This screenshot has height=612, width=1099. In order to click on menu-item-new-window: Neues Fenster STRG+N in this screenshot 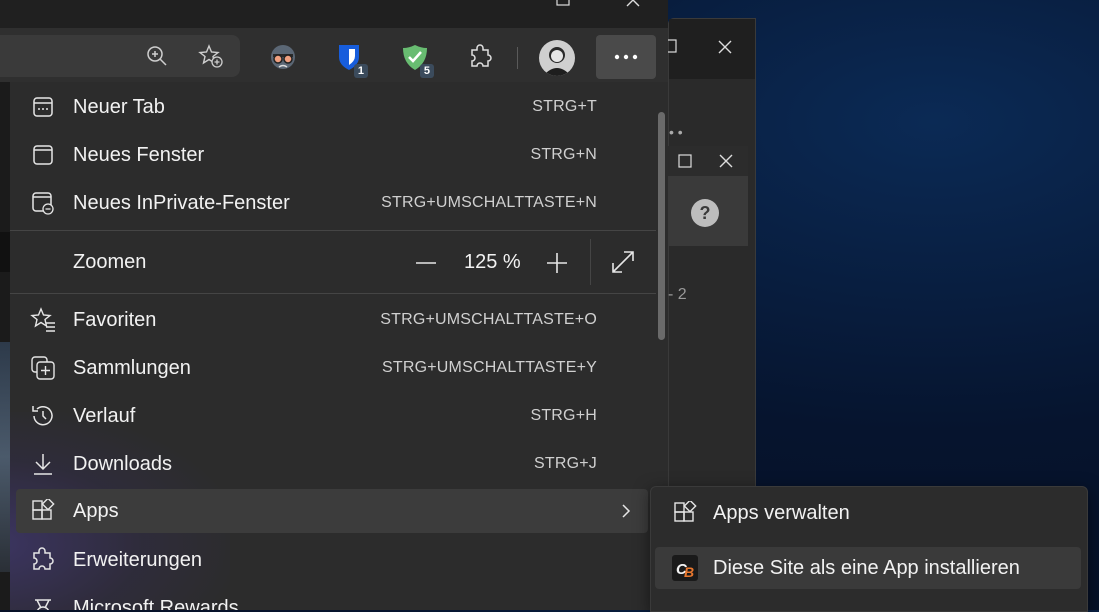, I will do `click(333, 155)`.